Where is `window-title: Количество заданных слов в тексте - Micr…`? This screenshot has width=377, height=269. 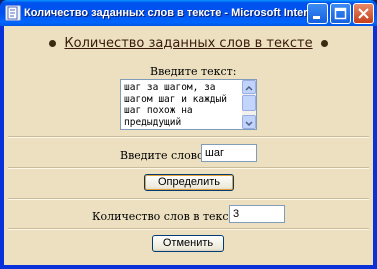
window-title: Количество заданных слов в тексте - Micr… is located at coordinates (174, 13).